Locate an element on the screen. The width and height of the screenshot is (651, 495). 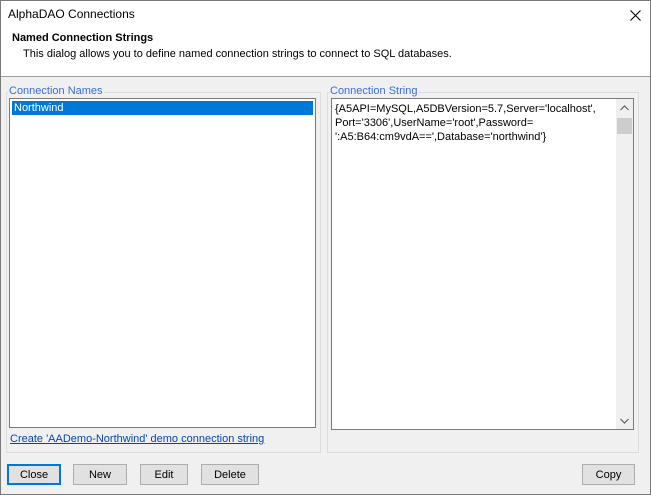
connection-names-label: Connection Names is located at coordinates (56, 91).